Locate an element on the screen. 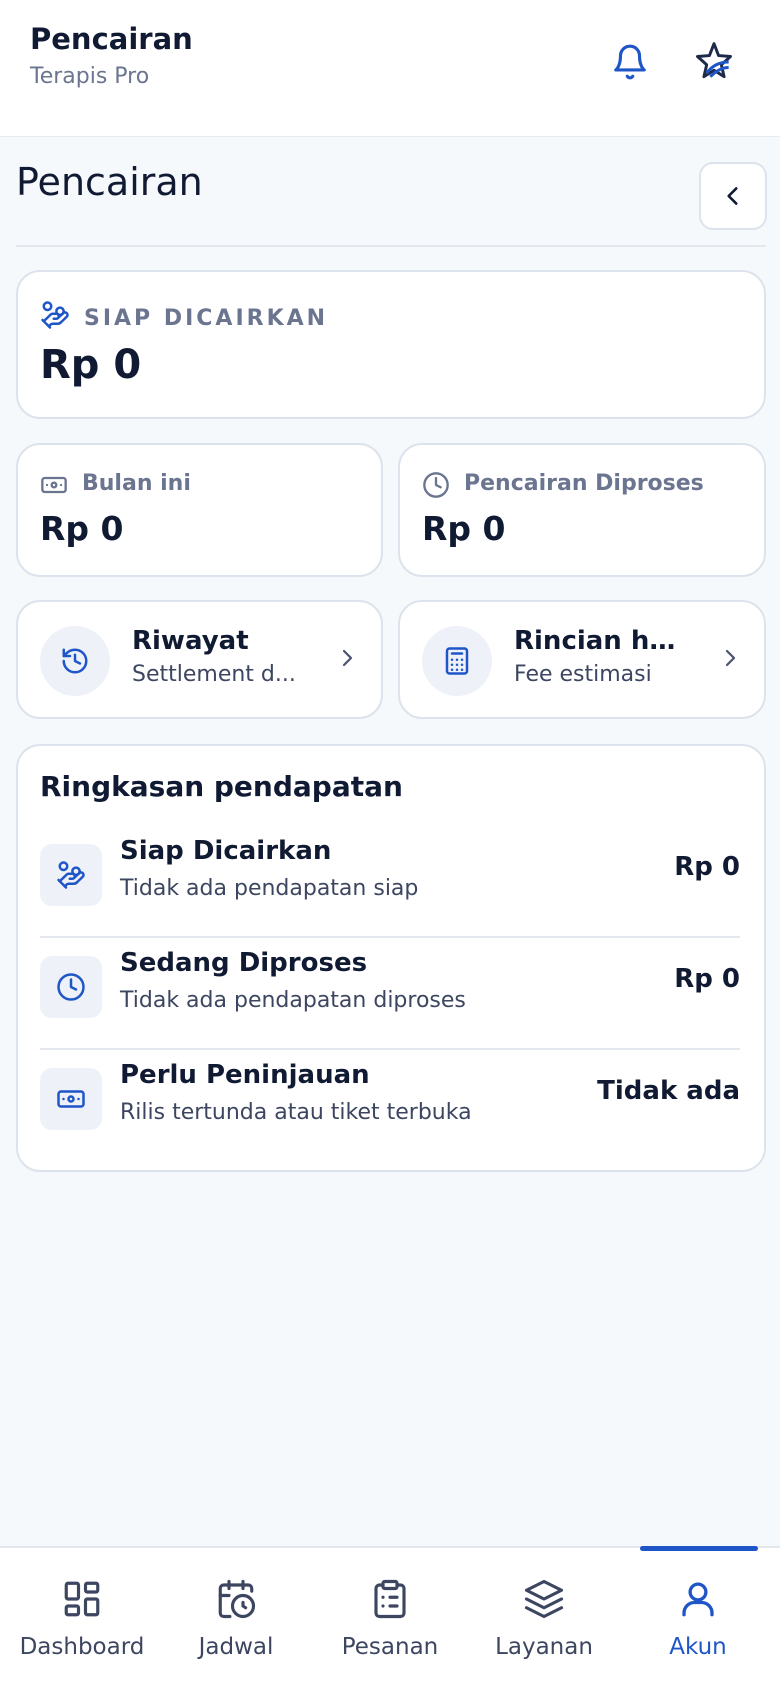 This screenshot has width=780, height=1688. tab-akun: Akun is located at coordinates (698, 1618).